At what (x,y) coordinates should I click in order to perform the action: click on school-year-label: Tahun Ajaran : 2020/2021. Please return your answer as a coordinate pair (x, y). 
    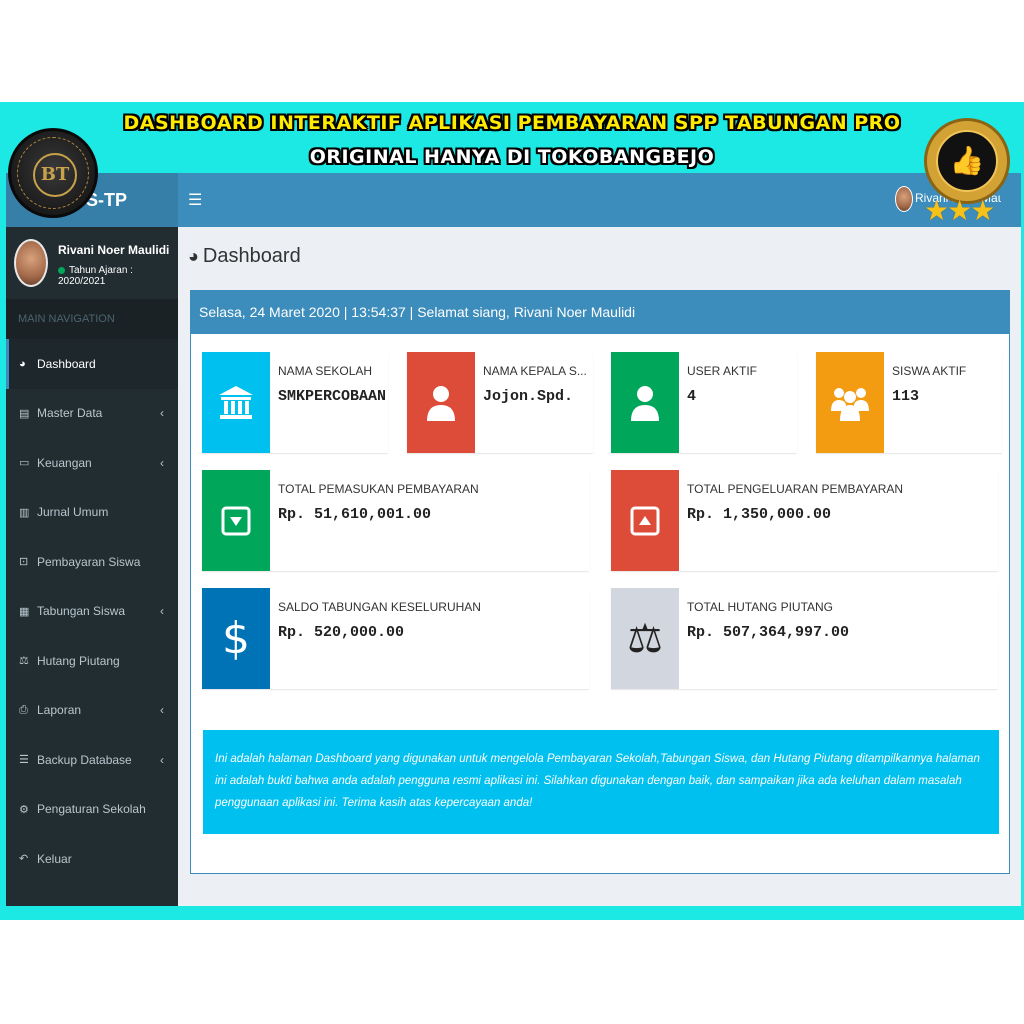
    Looking at the image, I should click on (95, 276).